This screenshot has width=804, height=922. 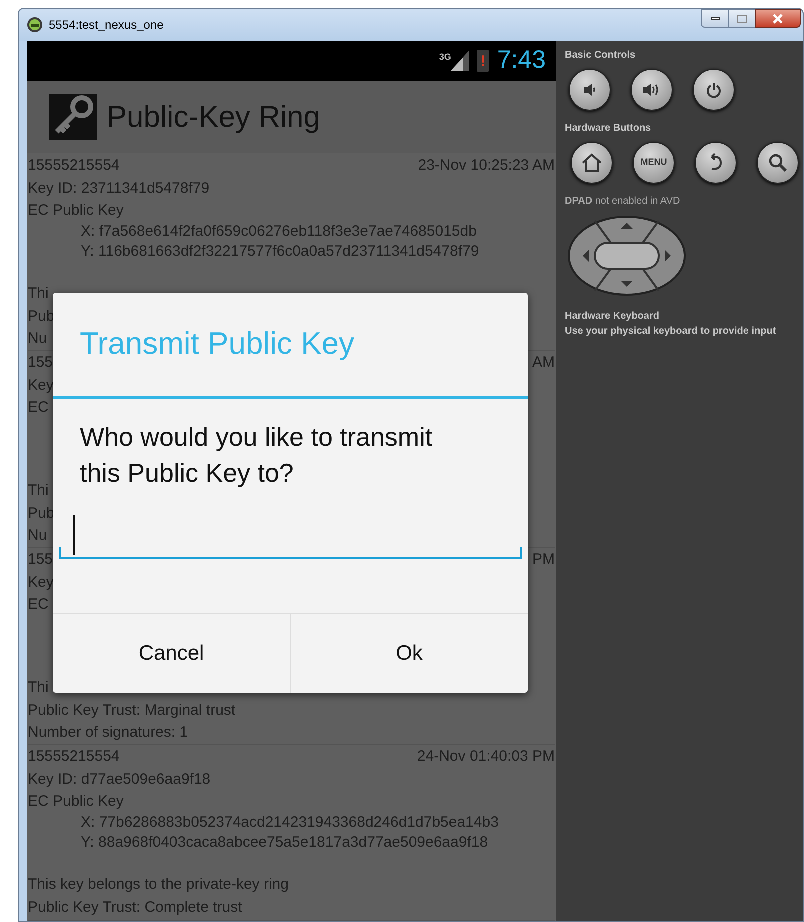 I want to click on timestamp: 24-Nov 01:40:03 PM, so click(x=486, y=757).